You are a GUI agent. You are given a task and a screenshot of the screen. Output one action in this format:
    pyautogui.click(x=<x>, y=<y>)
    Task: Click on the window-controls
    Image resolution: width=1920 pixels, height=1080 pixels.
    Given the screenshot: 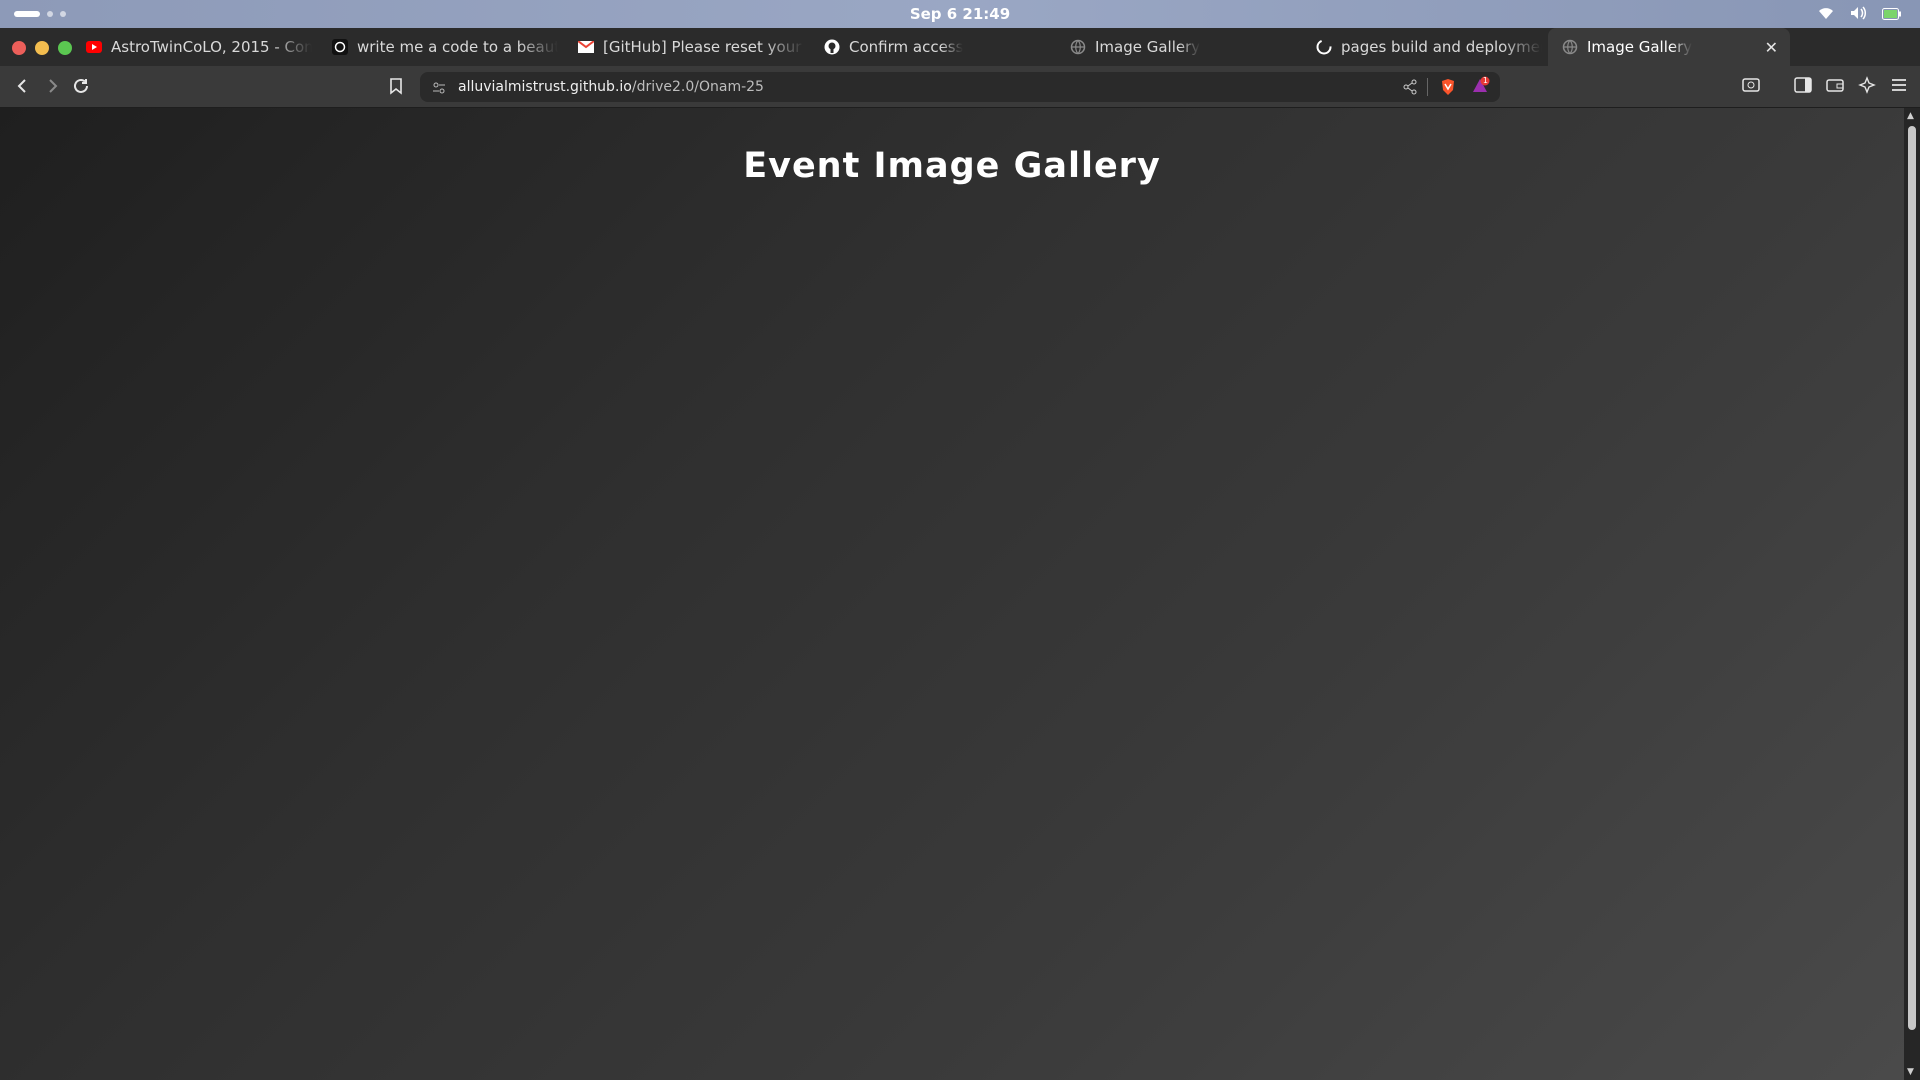 What is the action you would take?
    pyautogui.click(x=42, y=48)
    